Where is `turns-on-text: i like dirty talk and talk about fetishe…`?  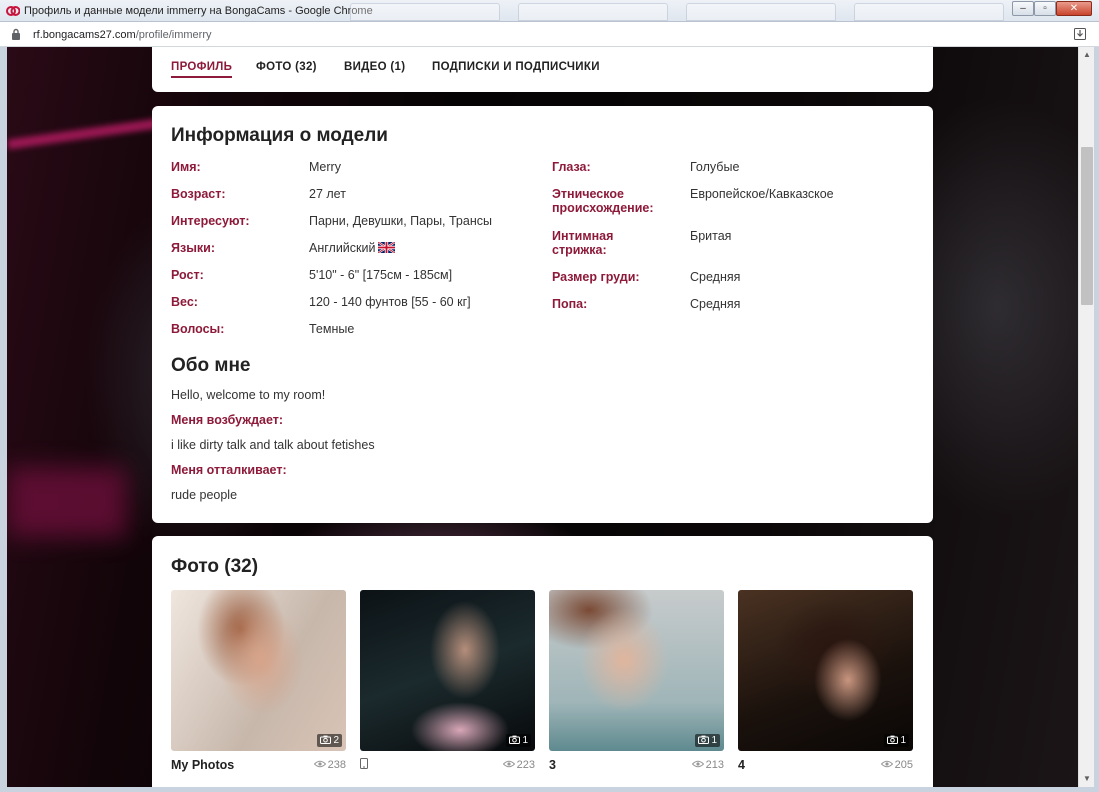 turns-on-text: i like dirty talk and talk about fetishe… is located at coordinates (273, 445).